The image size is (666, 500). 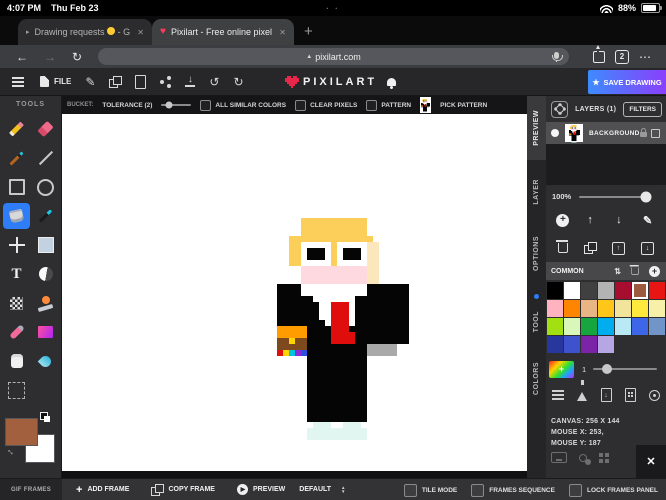 I want to click on layers-settings-button, so click(x=559, y=109).